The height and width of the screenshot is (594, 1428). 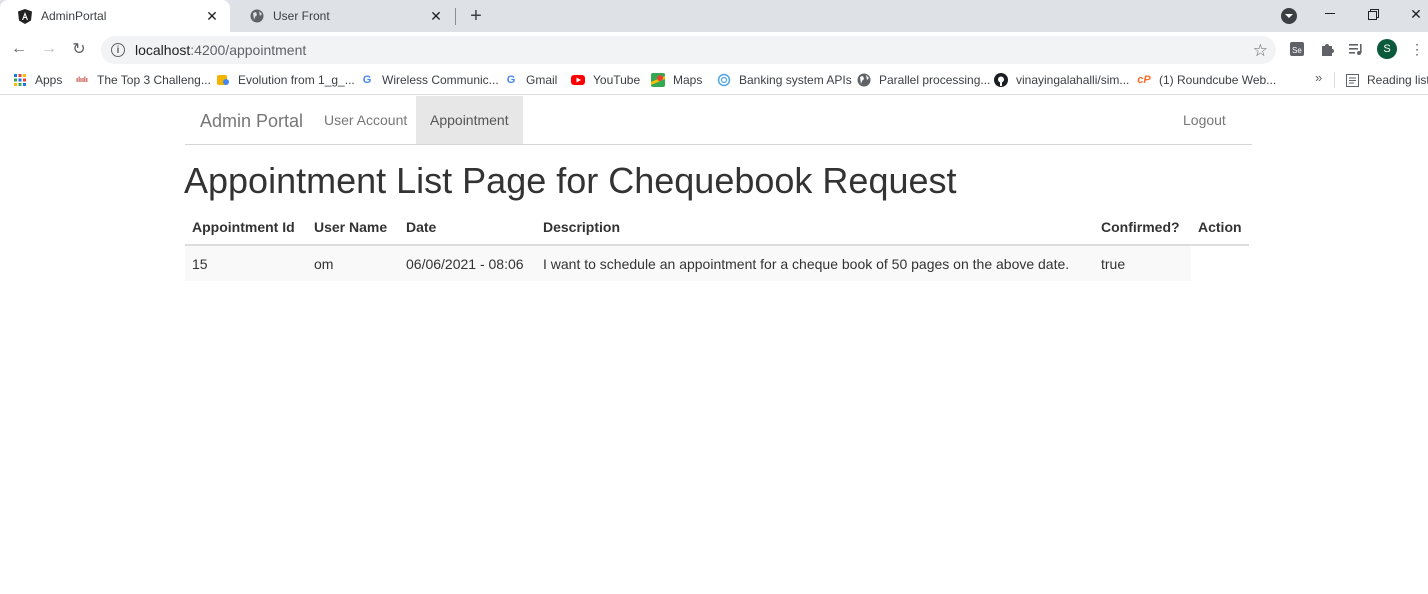 What do you see at coordinates (784, 80) in the screenshot?
I see `bookmark-banking-apis: Banking system APIs` at bounding box center [784, 80].